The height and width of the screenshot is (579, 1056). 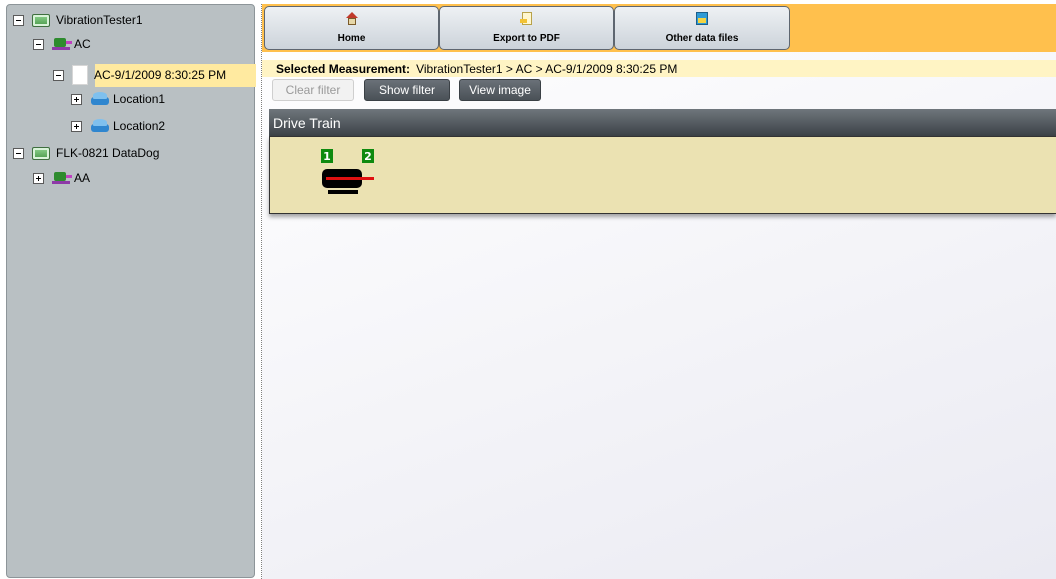 What do you see at coordinates (662, 122) in the screenshot?
I see `drive-train-header: Drive Train` at bounding box center [662, 122].